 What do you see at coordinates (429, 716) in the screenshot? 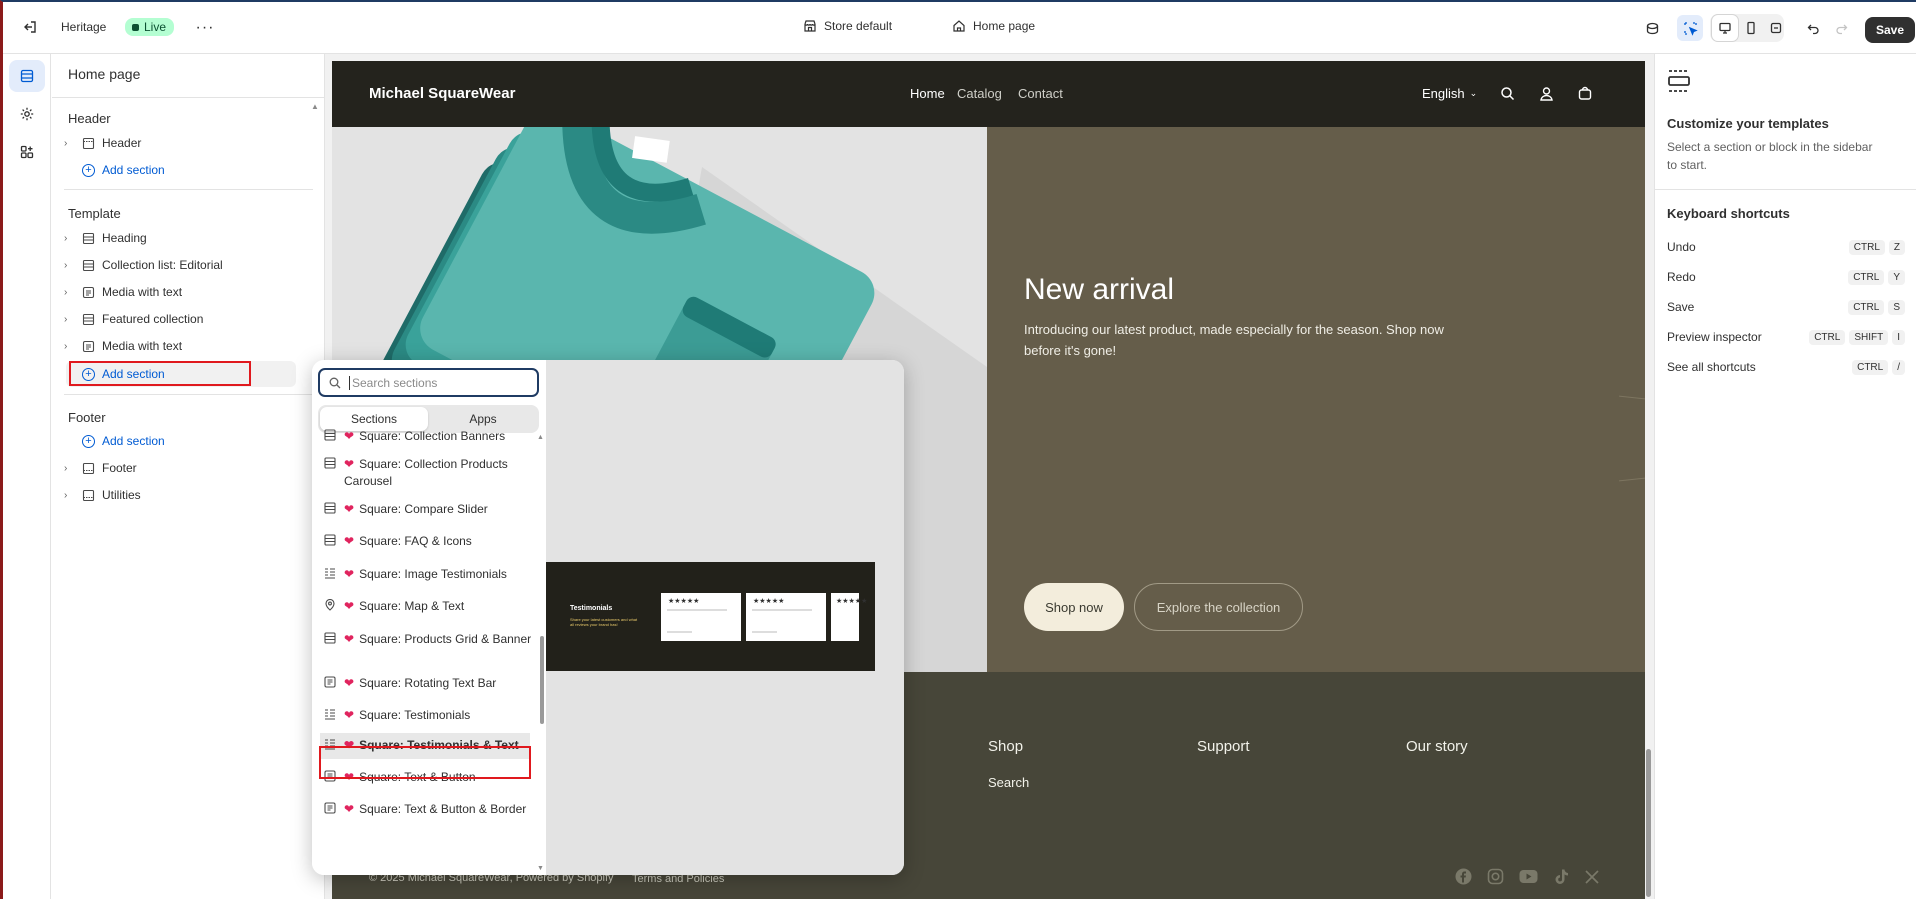
I see `section-list-item: ❤ Square: Testimonials` at bounding box center [429, 716].